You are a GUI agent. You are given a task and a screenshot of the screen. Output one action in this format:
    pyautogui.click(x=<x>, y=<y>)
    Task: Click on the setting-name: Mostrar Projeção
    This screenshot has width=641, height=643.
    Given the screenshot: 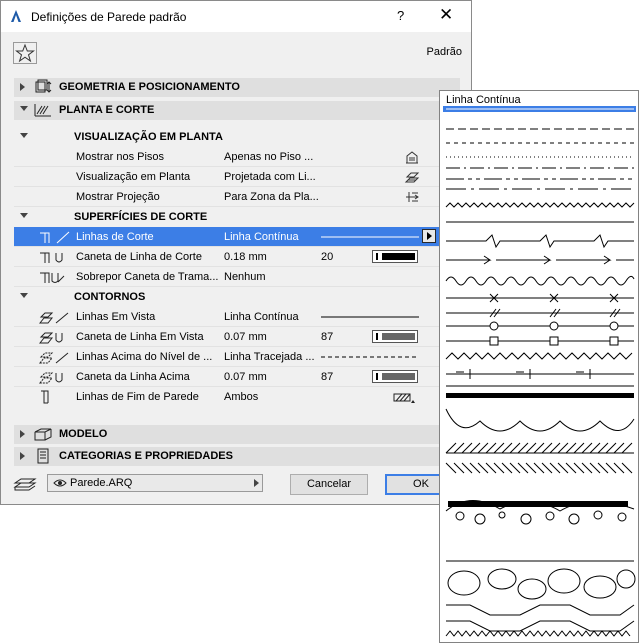 What is the action you would take?
    pyautogui.click(x=118, y=197)
    